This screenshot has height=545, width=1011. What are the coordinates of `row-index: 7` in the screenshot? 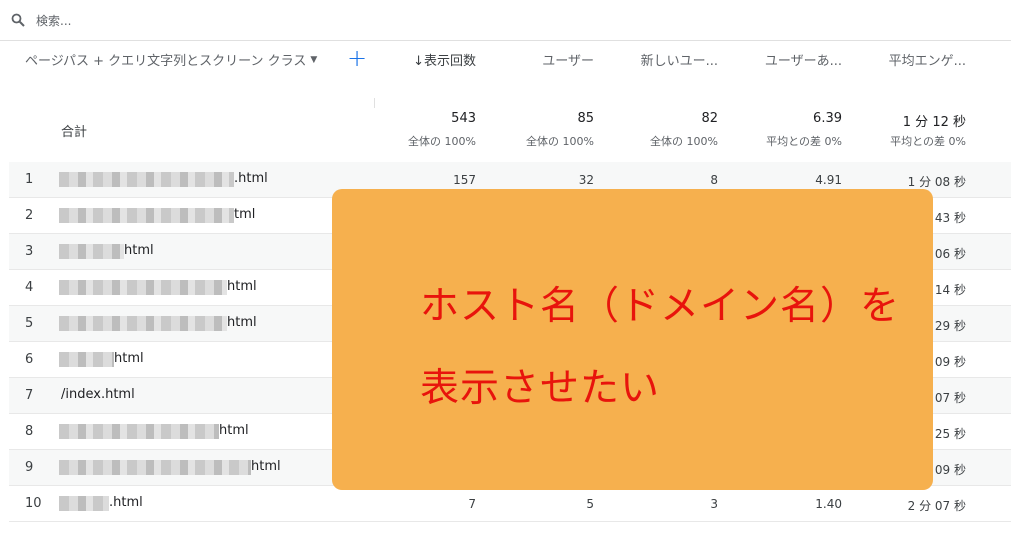 It's located at (29, 395).